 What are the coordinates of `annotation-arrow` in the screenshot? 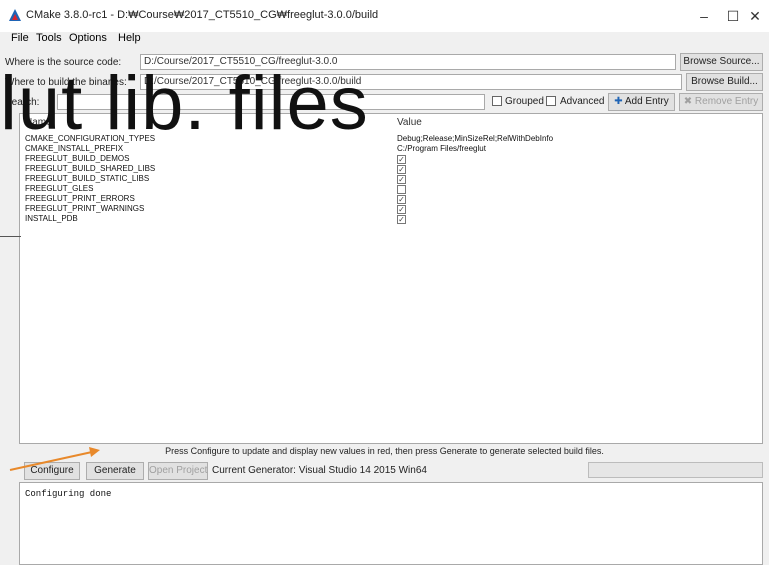 It's located at (54, 459).